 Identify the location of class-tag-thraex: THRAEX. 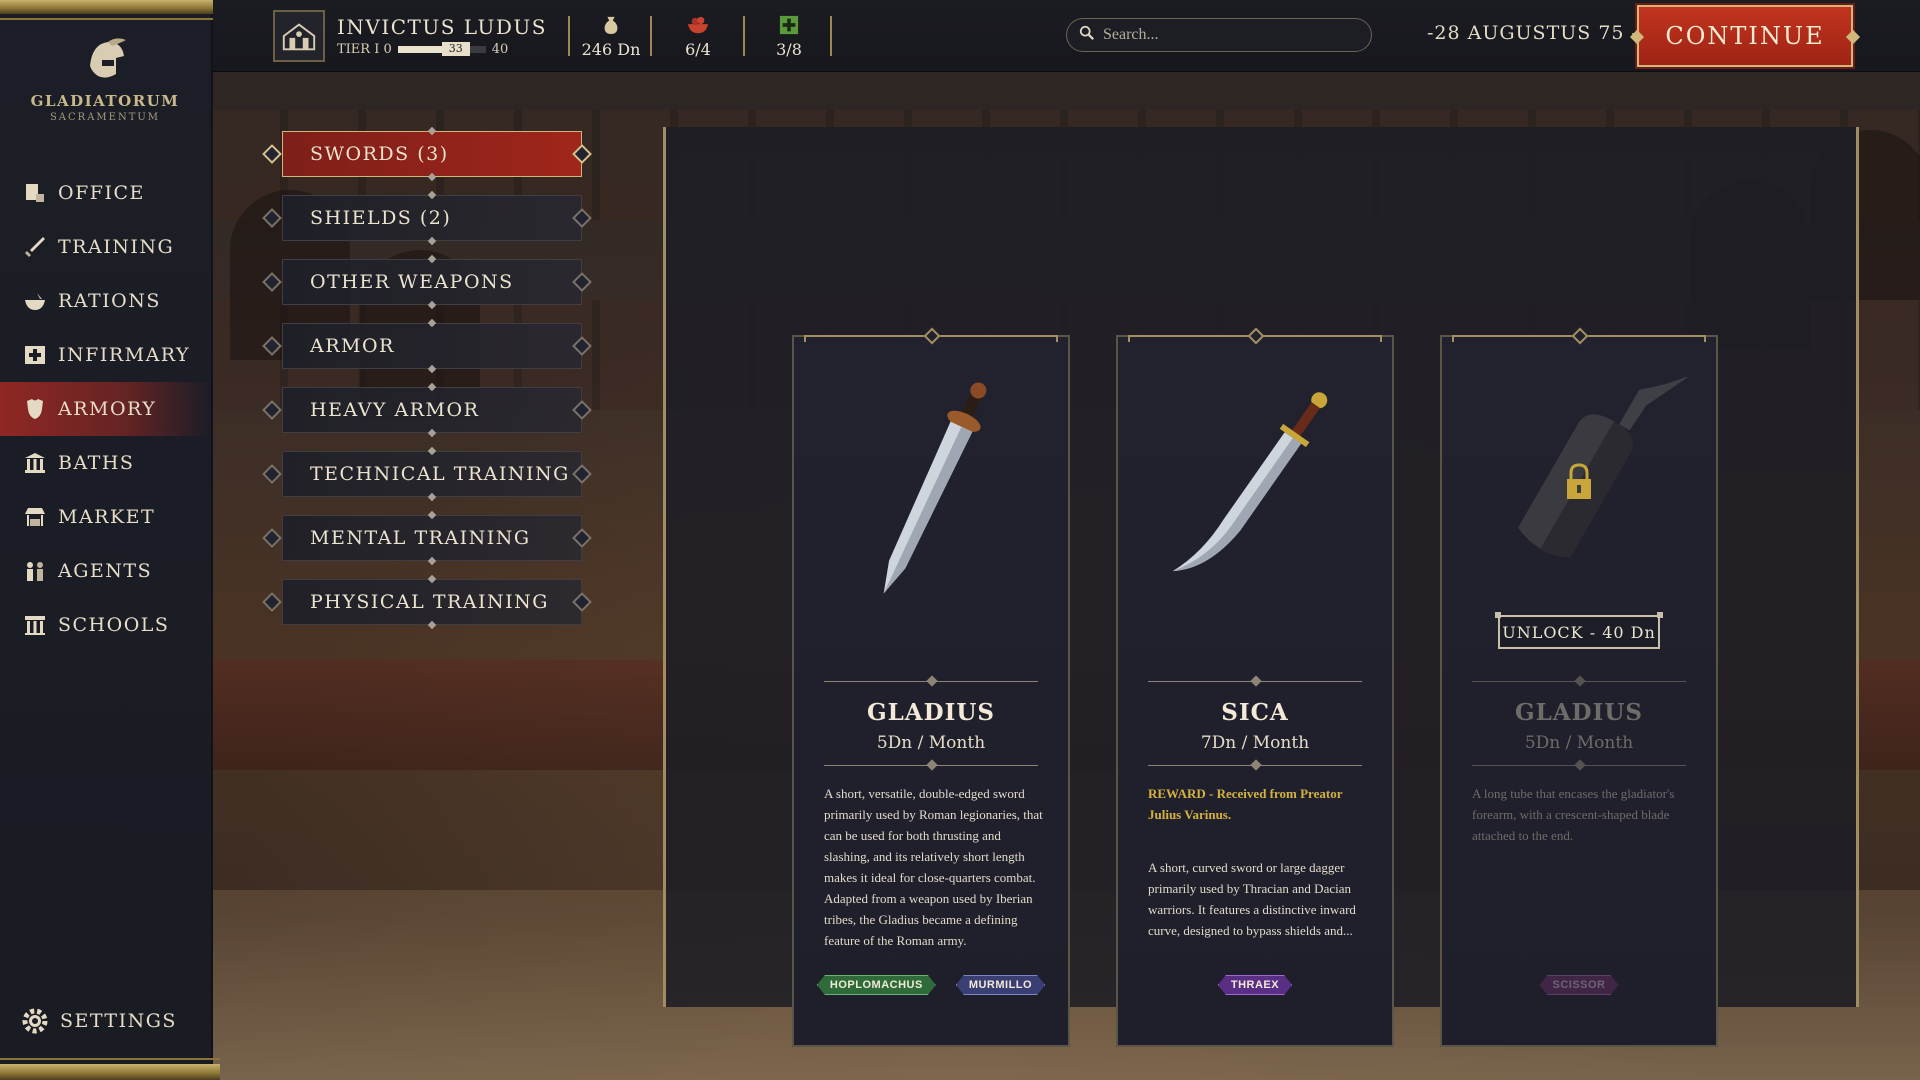
(1255, 985).